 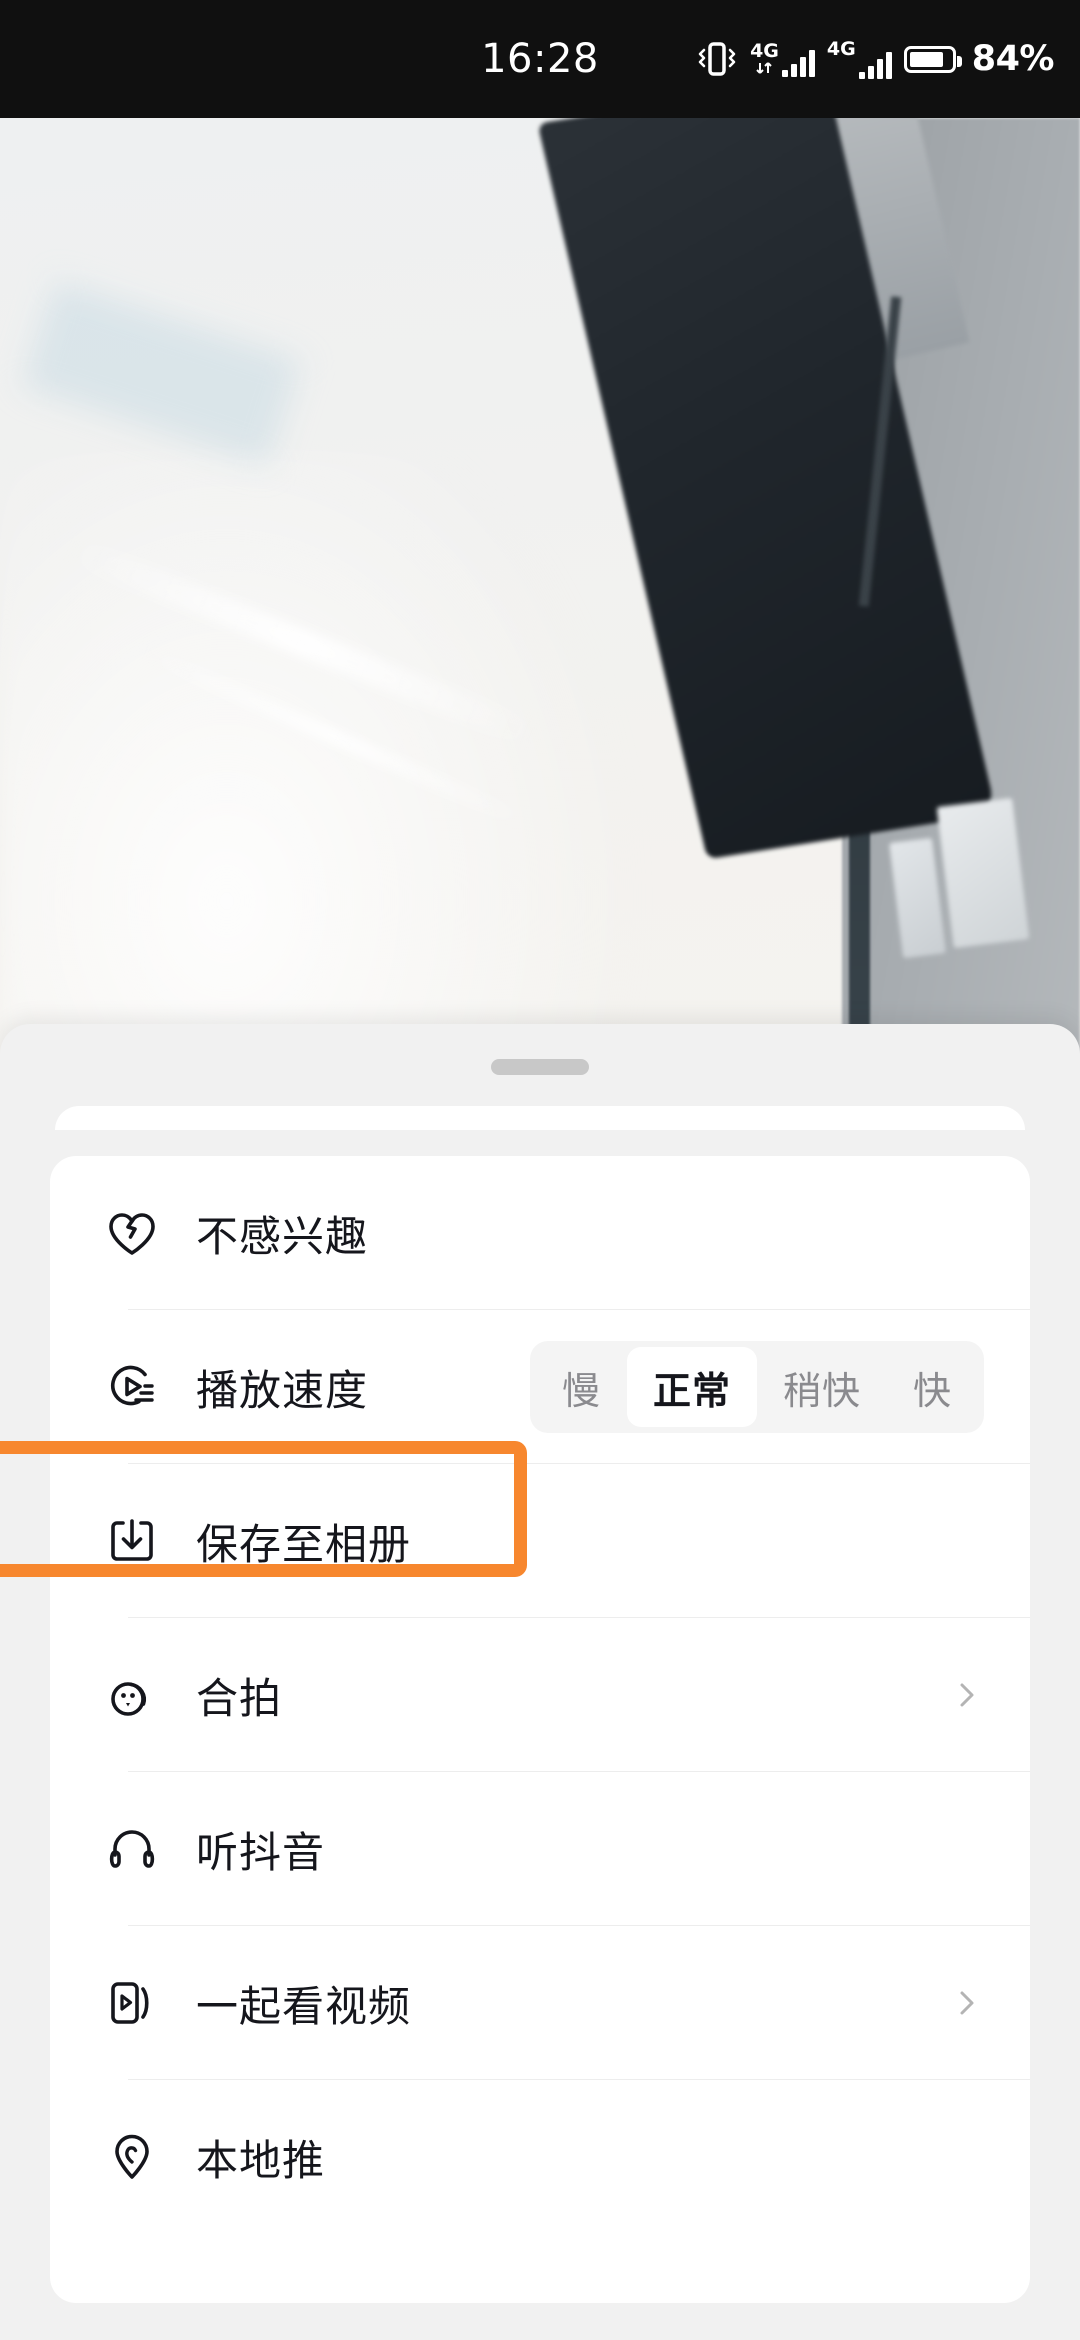 What do you see at coordinates (540, 1695) in the screenshot?
I see `menu-item-duet: 合拍` at bounding box center [540, 1695].